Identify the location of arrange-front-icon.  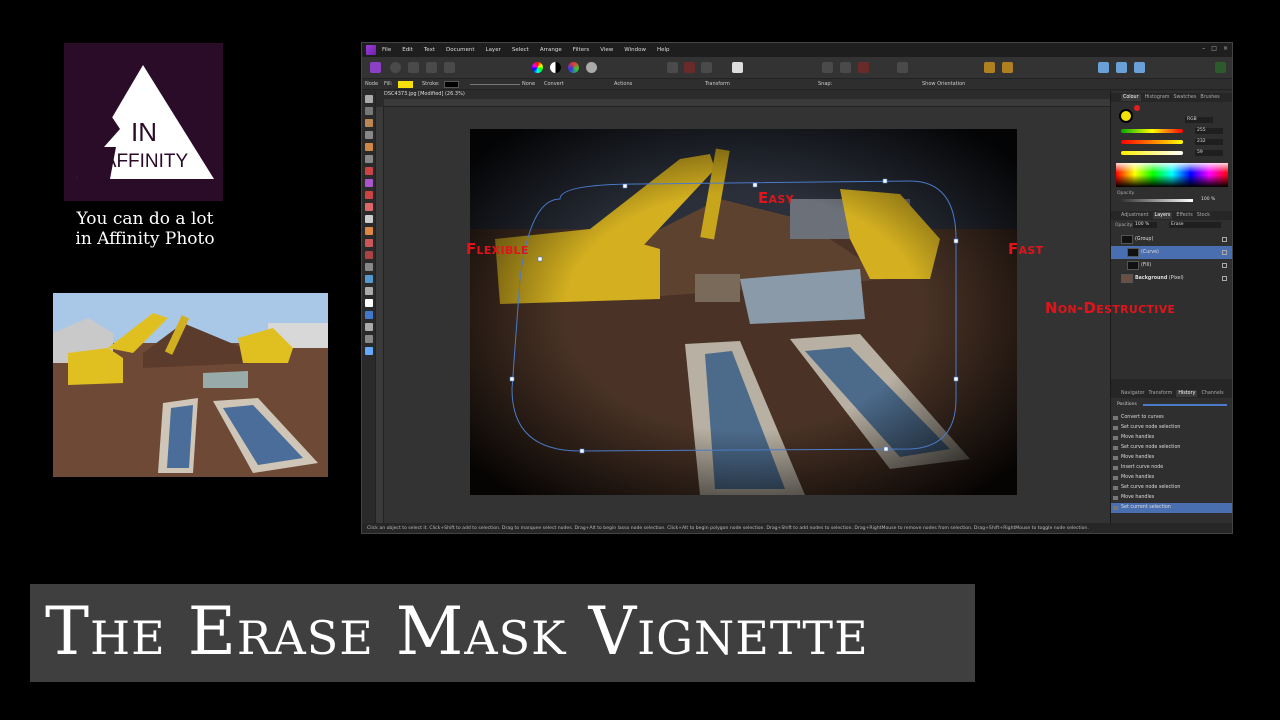
(989, 67).